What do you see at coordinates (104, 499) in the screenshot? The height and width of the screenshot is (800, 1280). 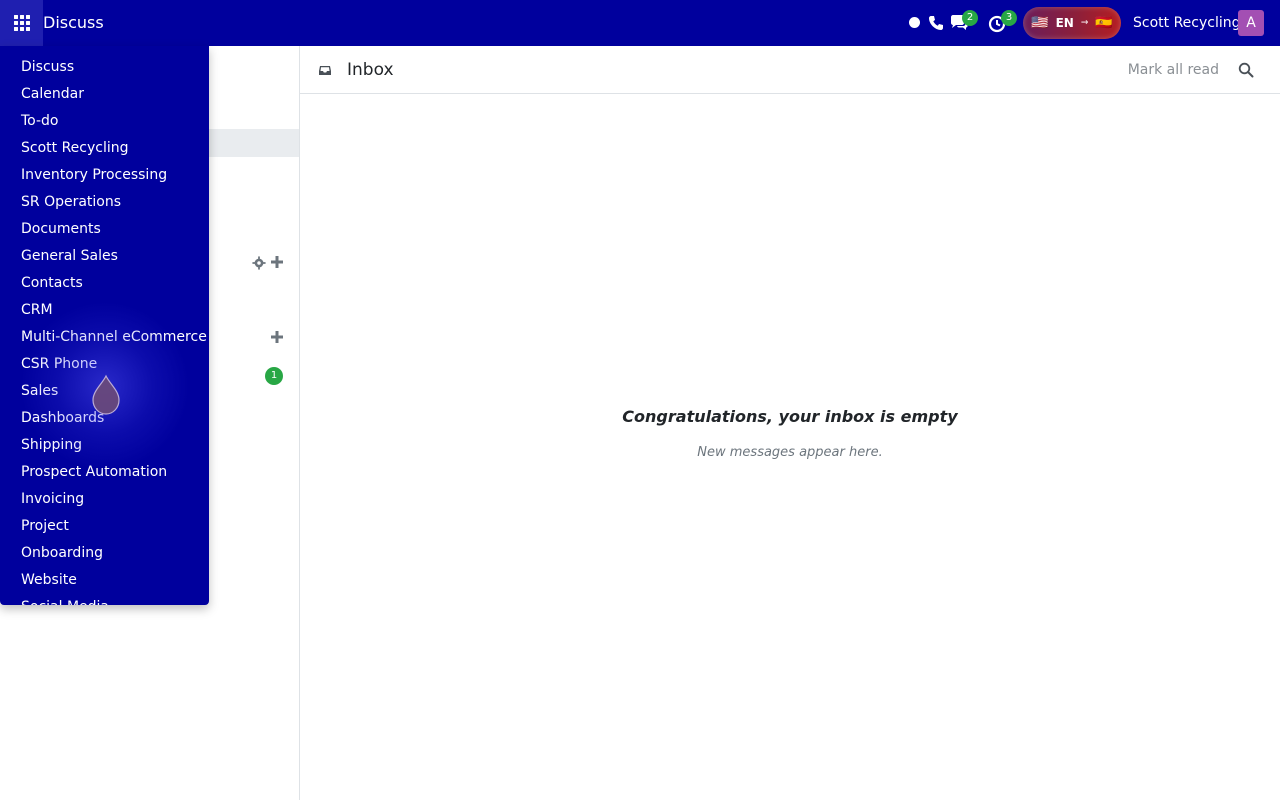 I see `apps-menu-item: Invoicing` at bounding box center [104, 499].